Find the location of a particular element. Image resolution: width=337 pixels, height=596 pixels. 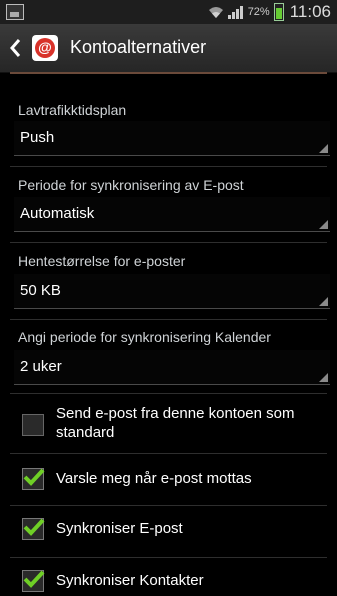

checkbox-notify is located at coordinates (33, 479).